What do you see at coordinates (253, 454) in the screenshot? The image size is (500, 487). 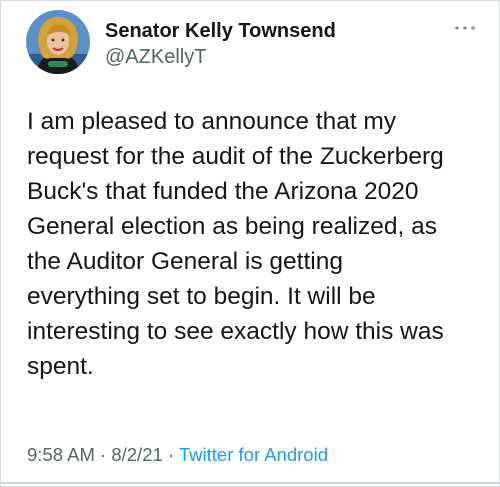 I see `tweet-source-link: Twitter for Android` at bounding box center [253, 454].